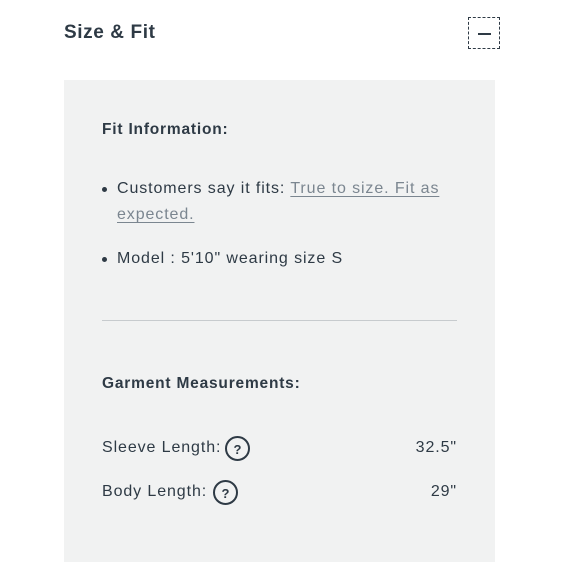  I want to click on sleeve-length-help-icon: ?, so click(237, 448).